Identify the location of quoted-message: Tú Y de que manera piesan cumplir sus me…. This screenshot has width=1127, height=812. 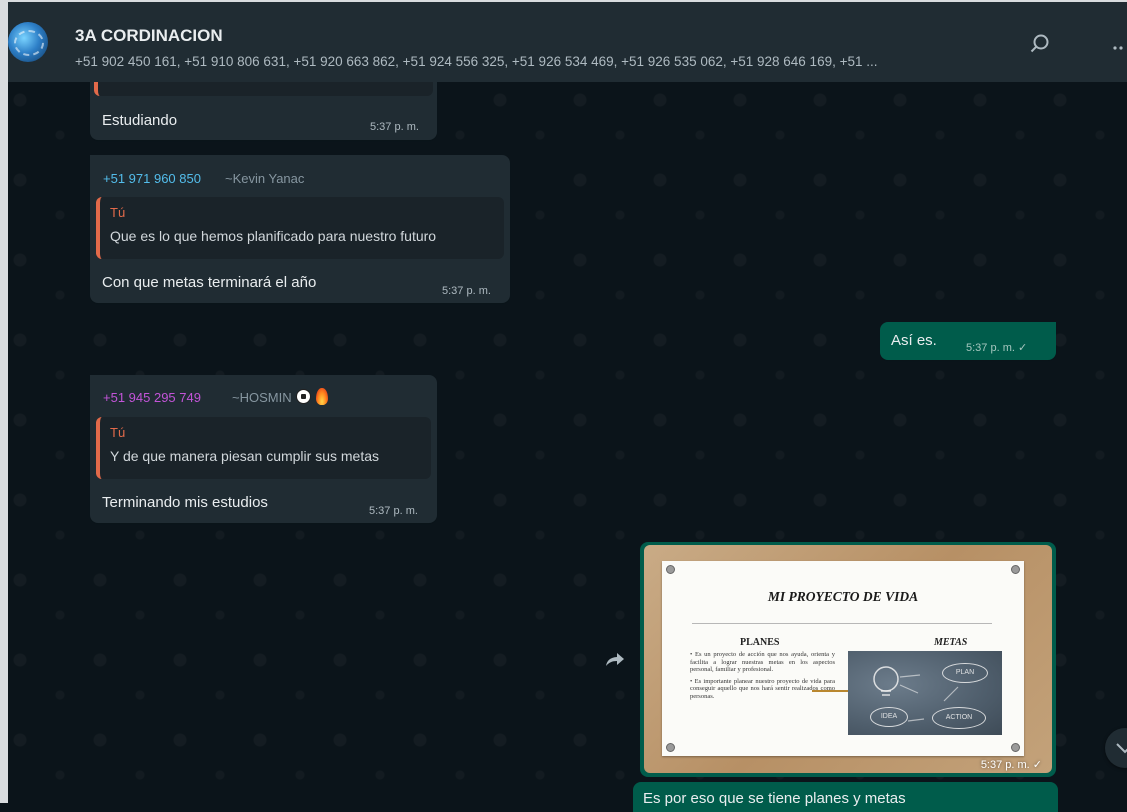
(263, 448).